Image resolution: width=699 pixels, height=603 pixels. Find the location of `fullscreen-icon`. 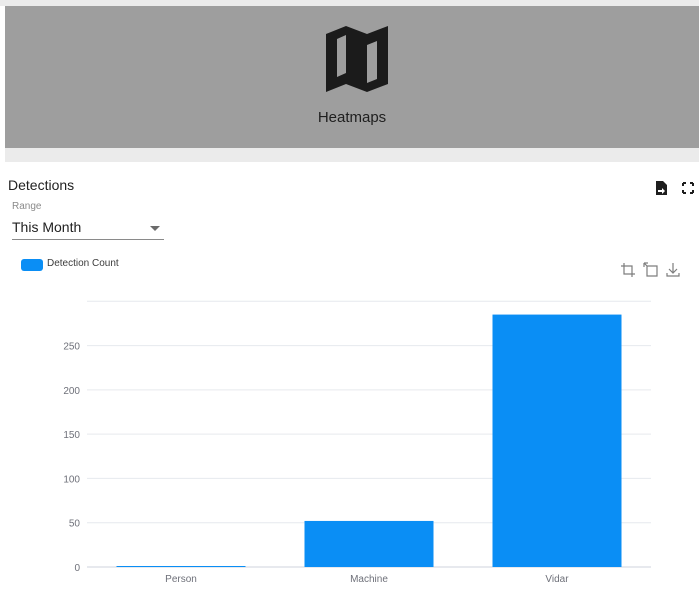

fullscreen-icon is located at coordinates (688, 188).